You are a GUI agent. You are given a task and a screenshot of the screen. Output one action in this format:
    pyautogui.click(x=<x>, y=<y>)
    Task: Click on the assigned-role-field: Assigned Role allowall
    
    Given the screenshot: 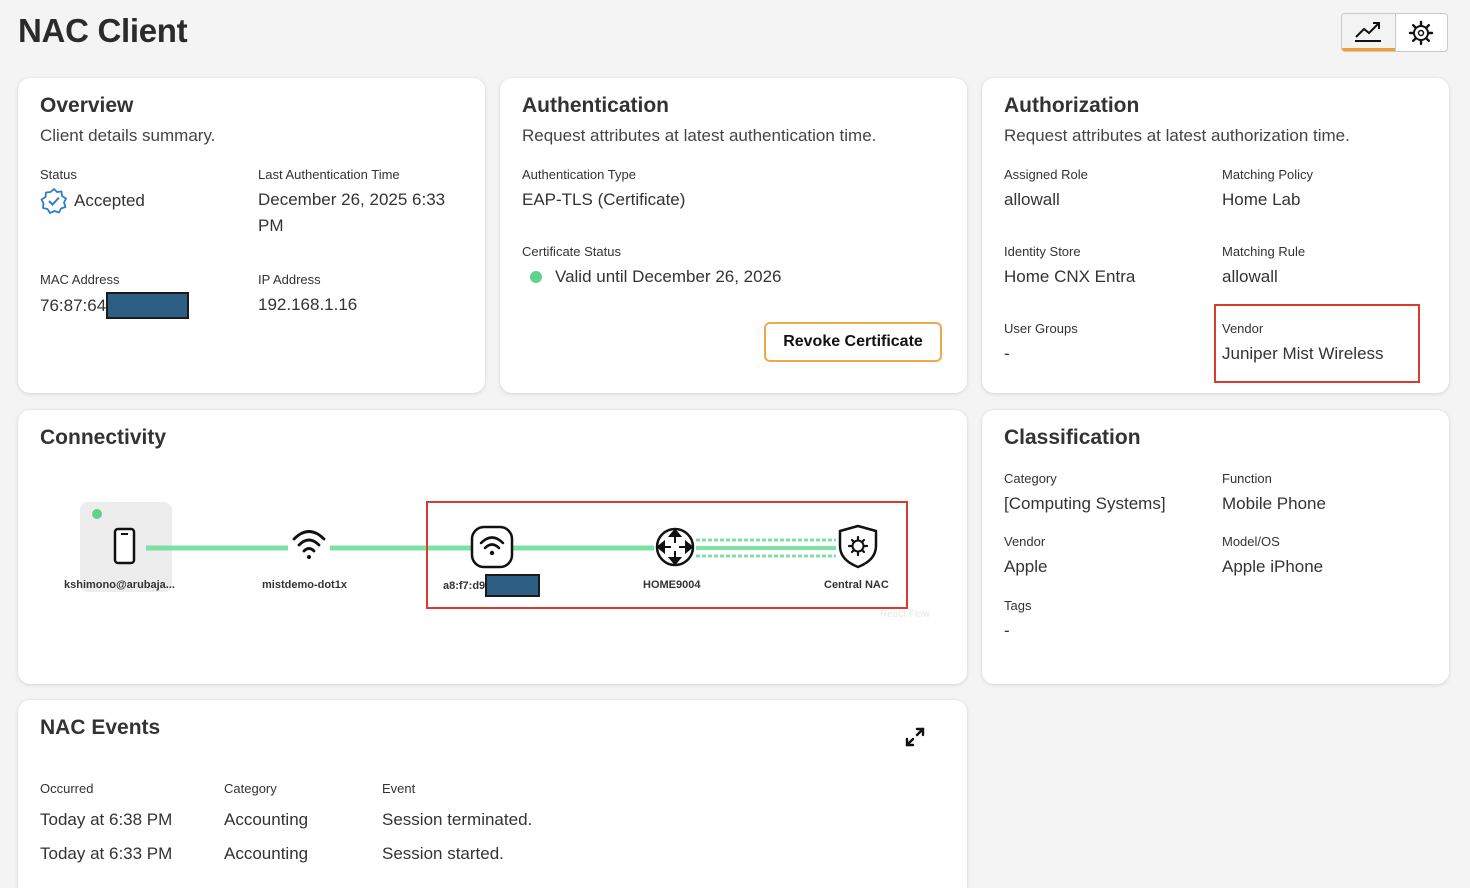 What is the action you would take?
    pyautogui.click(x=1046, y=189)
    